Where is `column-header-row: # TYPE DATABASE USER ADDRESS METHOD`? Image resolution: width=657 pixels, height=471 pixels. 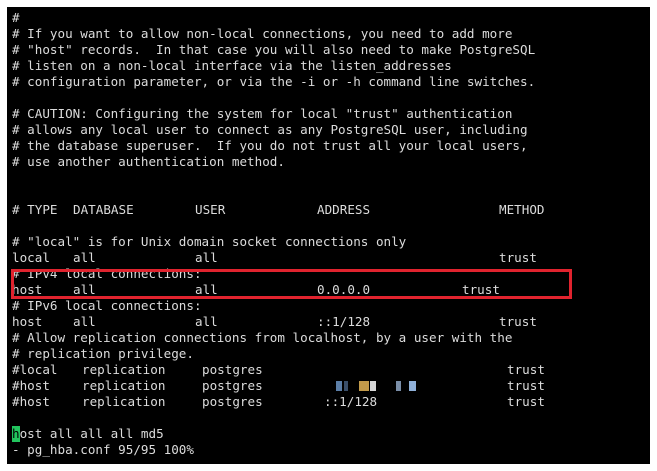 column-header-row: # TYPE DATABASE USER ADDRESS METHOD is located at coordinates (327, 210).